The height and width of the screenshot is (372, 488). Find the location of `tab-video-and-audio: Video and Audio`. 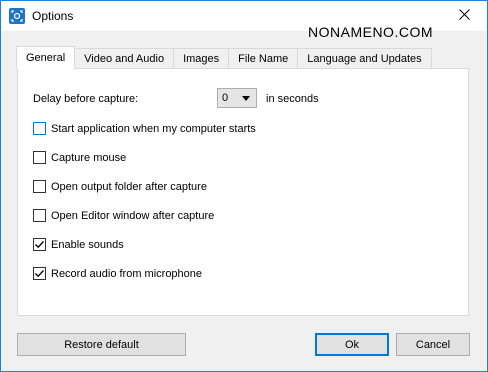

tab-video-and-audio: Video and Audio is located at coordinates (124, 58).